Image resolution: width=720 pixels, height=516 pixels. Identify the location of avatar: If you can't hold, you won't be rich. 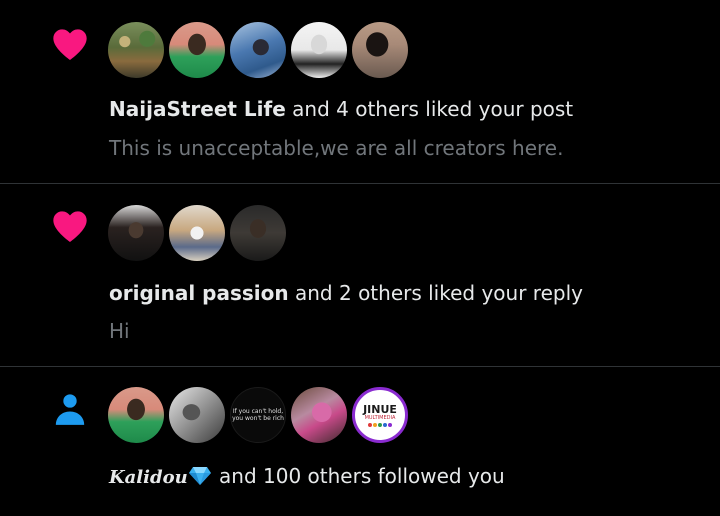
(258, 415).